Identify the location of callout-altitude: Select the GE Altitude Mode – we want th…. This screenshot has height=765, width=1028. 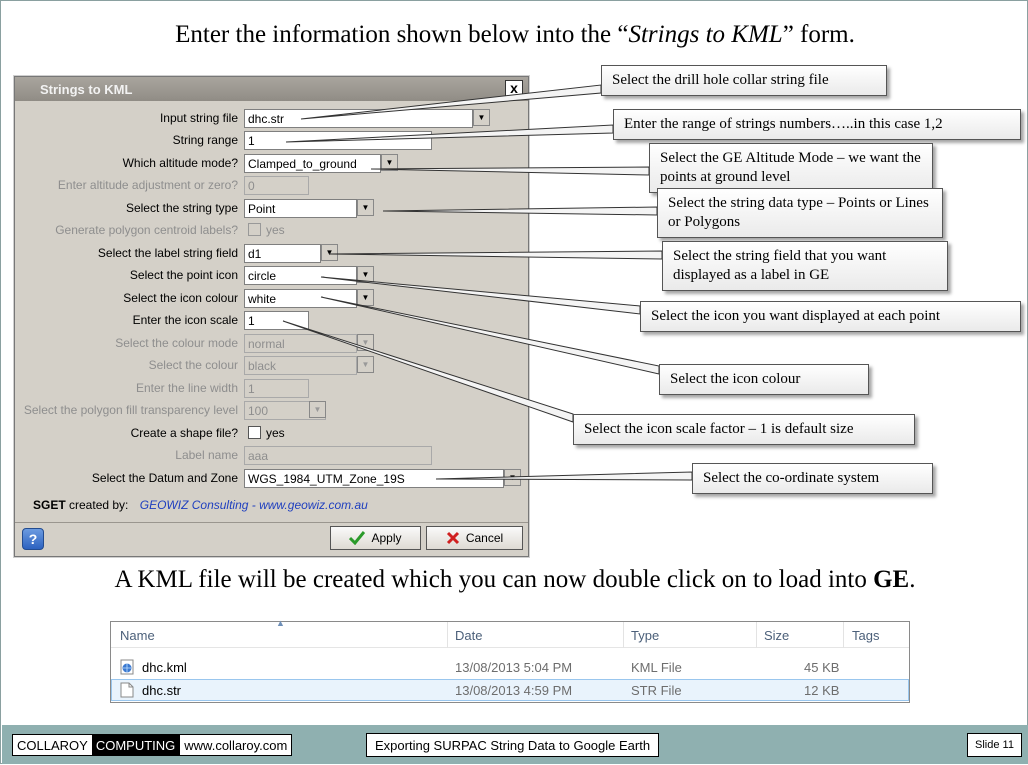
(791, 168).